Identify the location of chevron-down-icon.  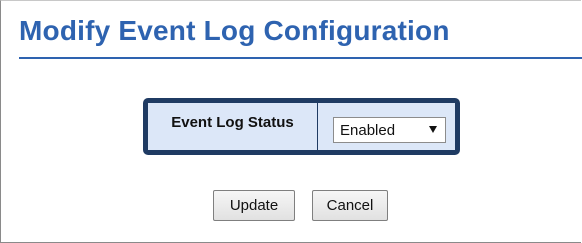
(433, 129).